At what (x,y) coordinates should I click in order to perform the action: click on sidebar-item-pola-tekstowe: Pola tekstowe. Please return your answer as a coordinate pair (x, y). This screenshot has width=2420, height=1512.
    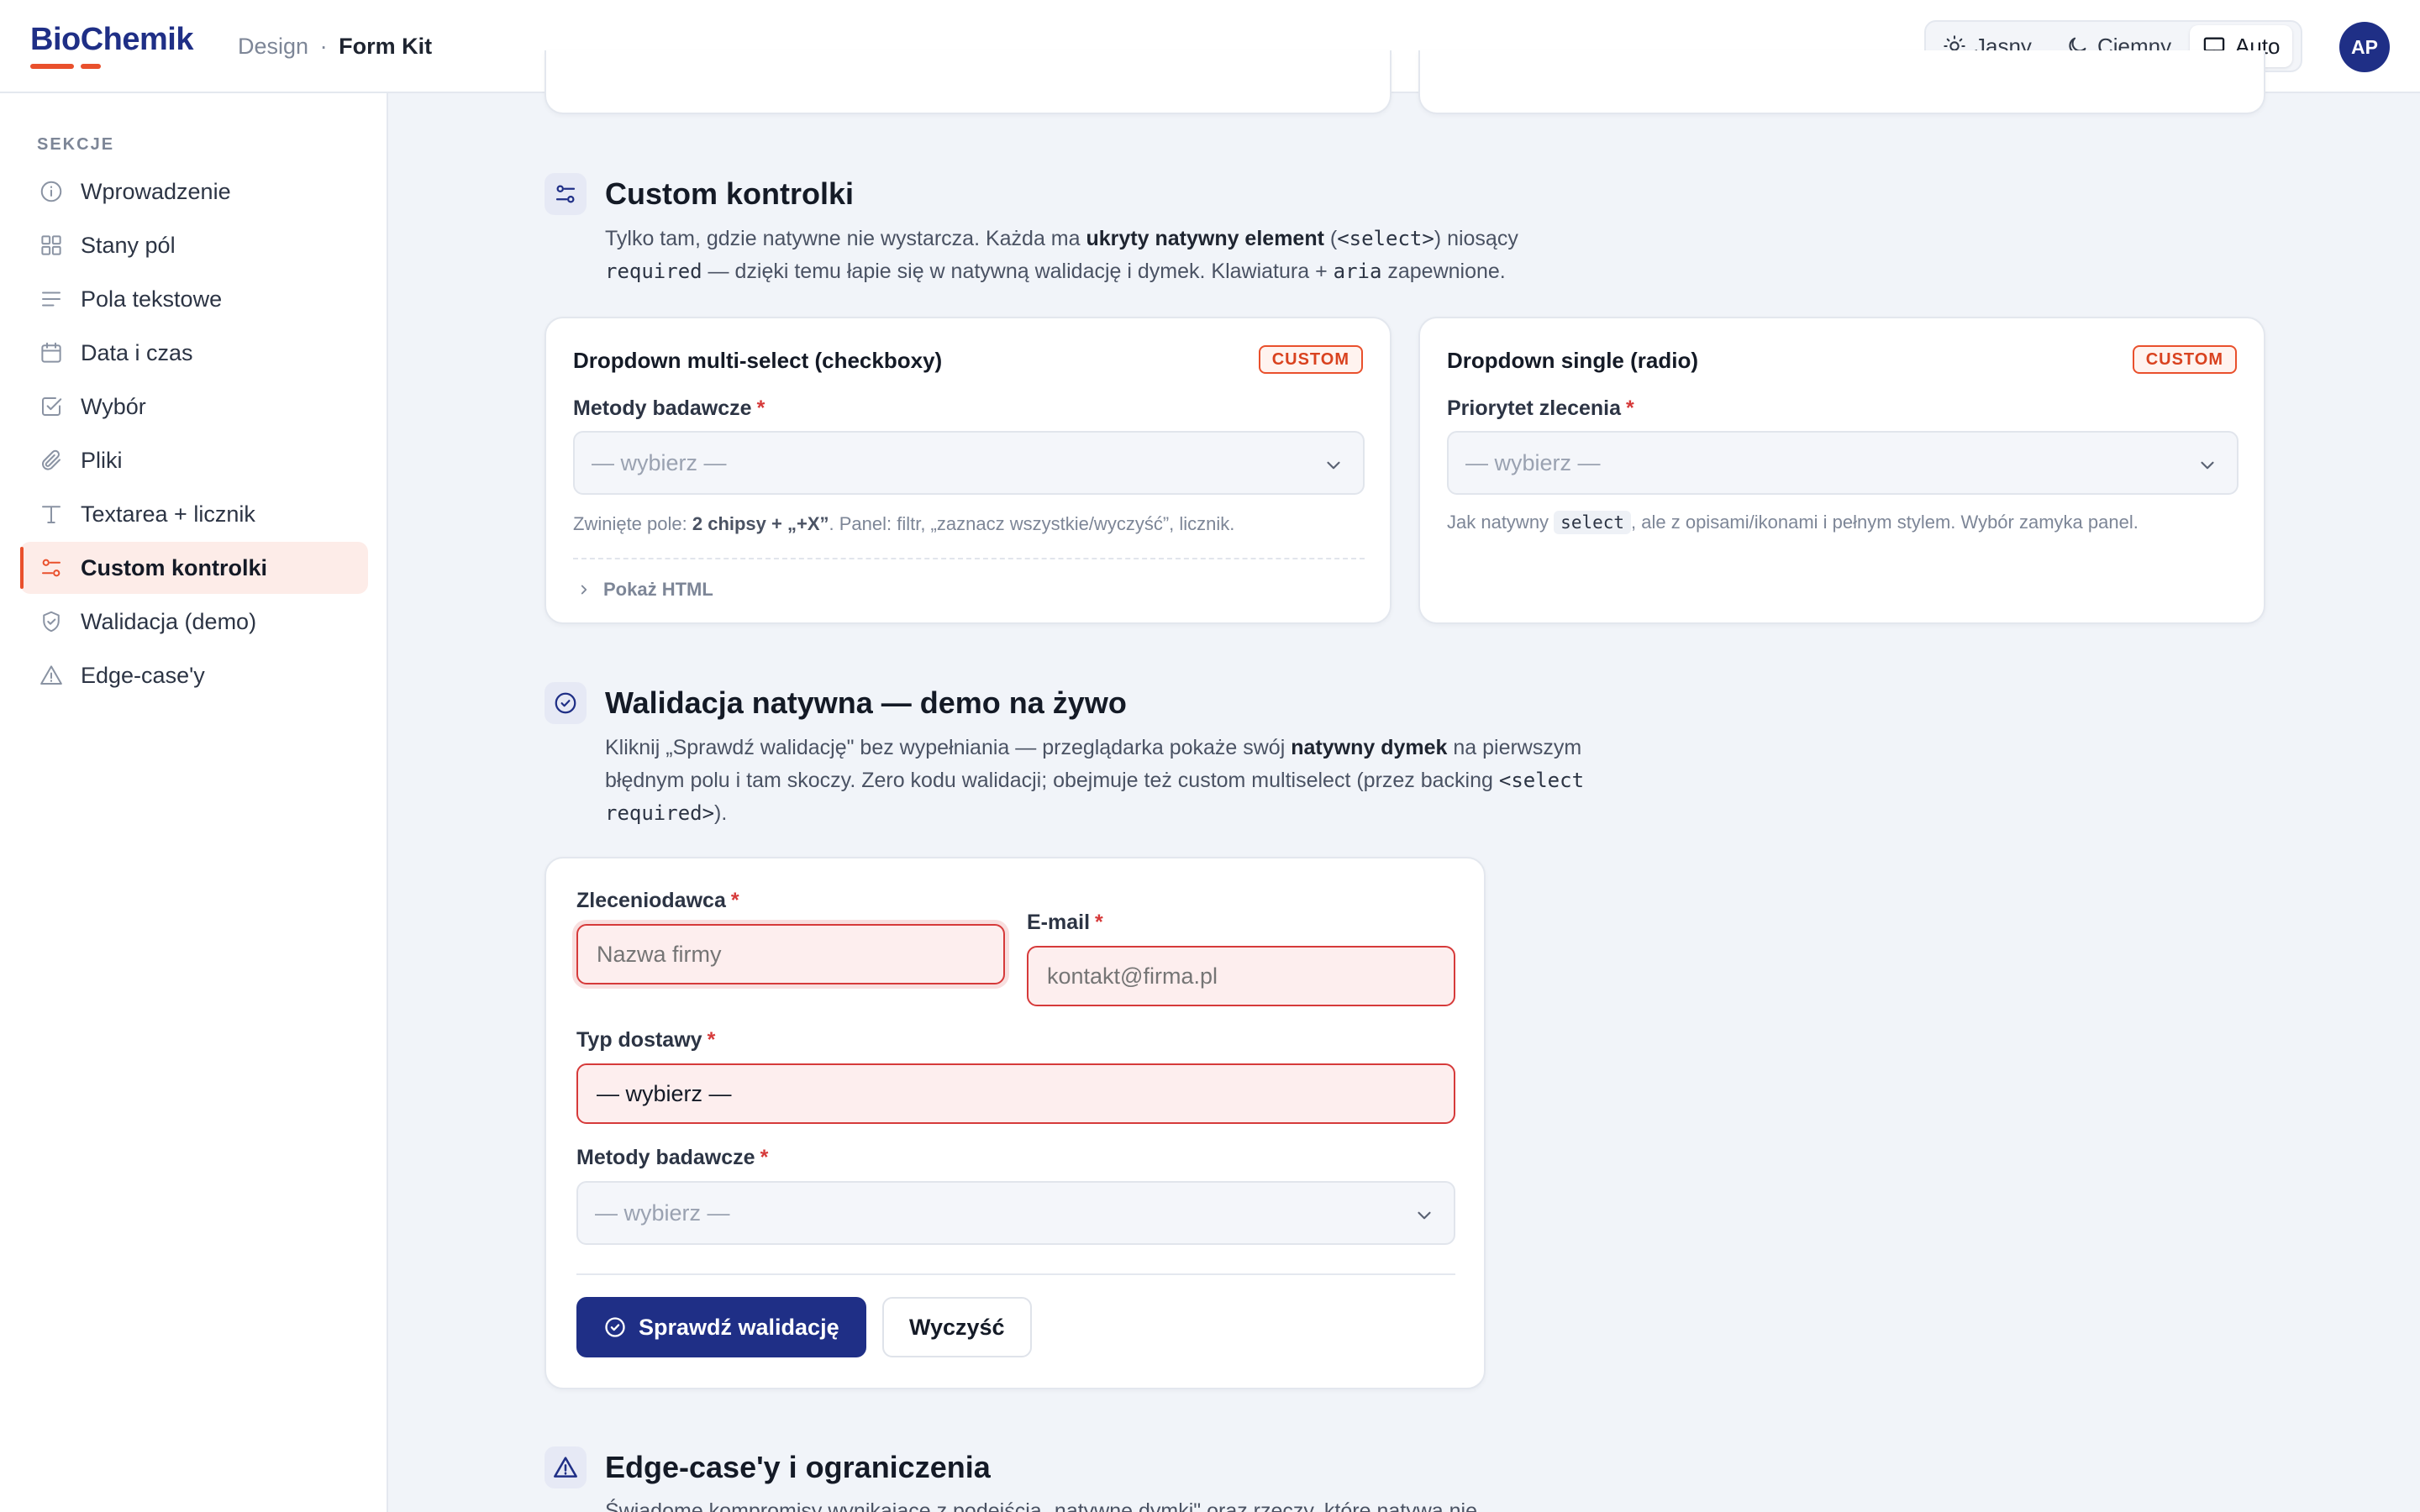
    Looking at the image, I should click on (194, 299).